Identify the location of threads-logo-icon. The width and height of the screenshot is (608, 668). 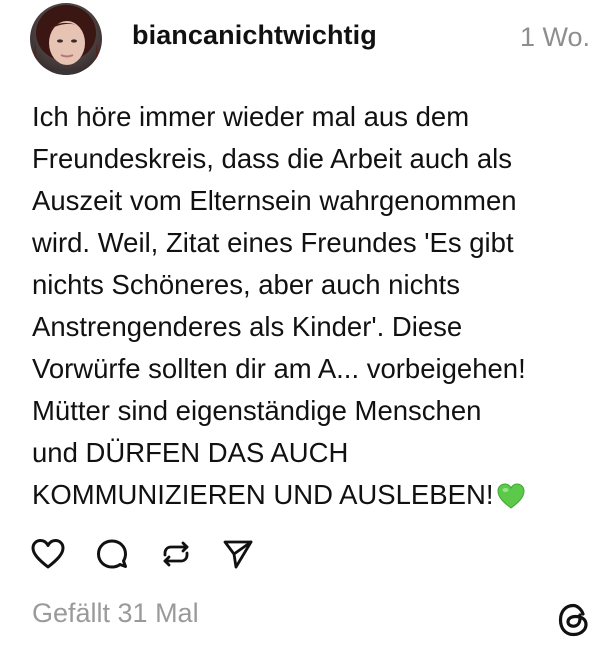
(574, 620).